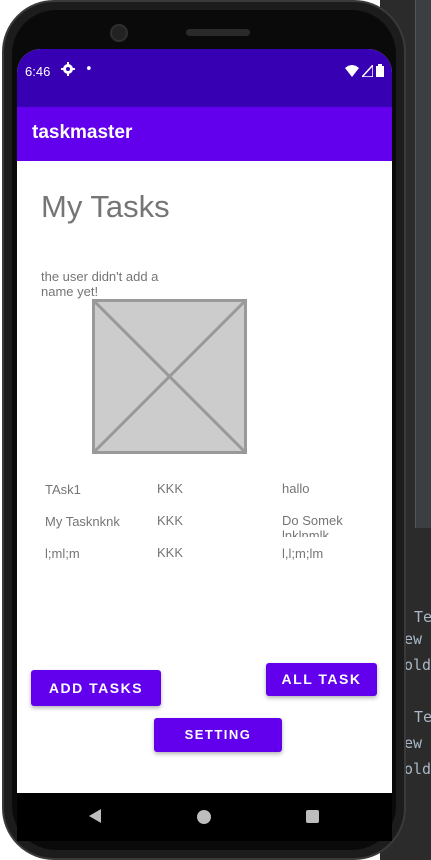 This screenshot has height=860, width=431. What do you see at coordinates (321, 679) in the screenshot?
I see `all-task-button: ALL TASK` at bounding box center [321, 679].